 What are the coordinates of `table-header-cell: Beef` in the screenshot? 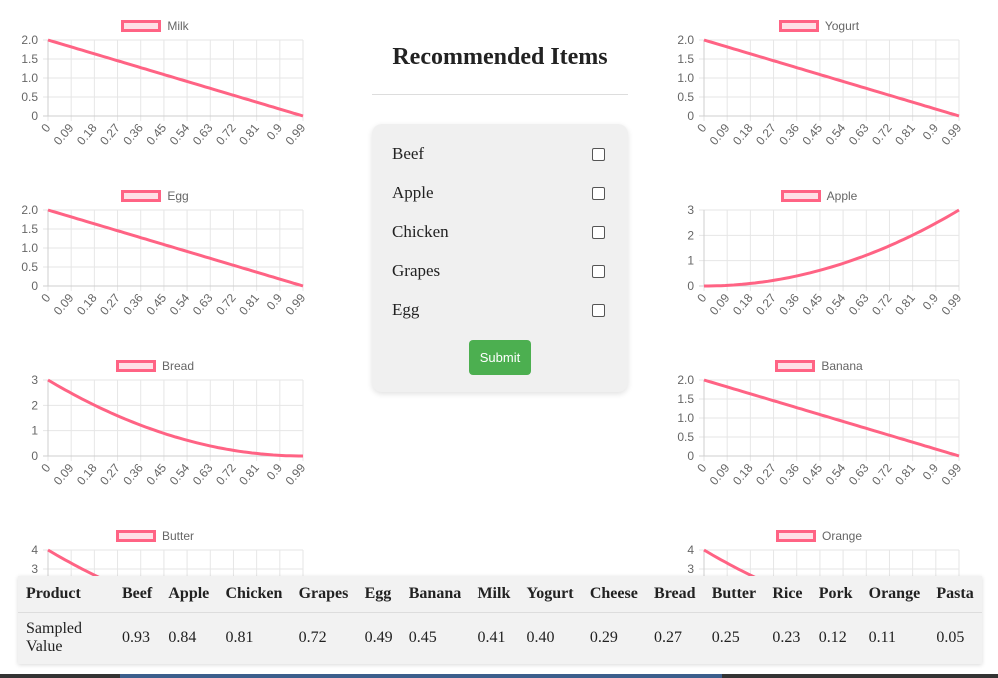 It's located at (137, 594).